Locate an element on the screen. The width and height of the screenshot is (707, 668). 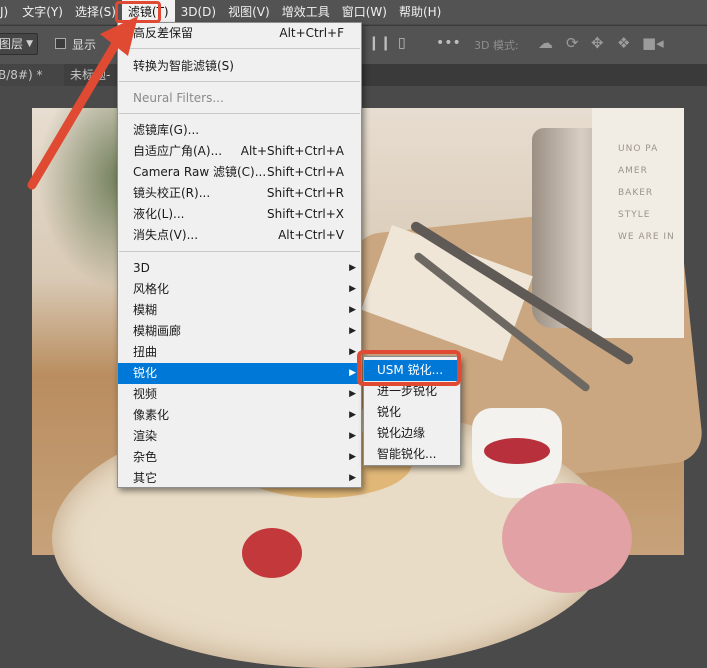
menu-sub-distort: 扭曲 ▶ is located at coordinates (239, 352).